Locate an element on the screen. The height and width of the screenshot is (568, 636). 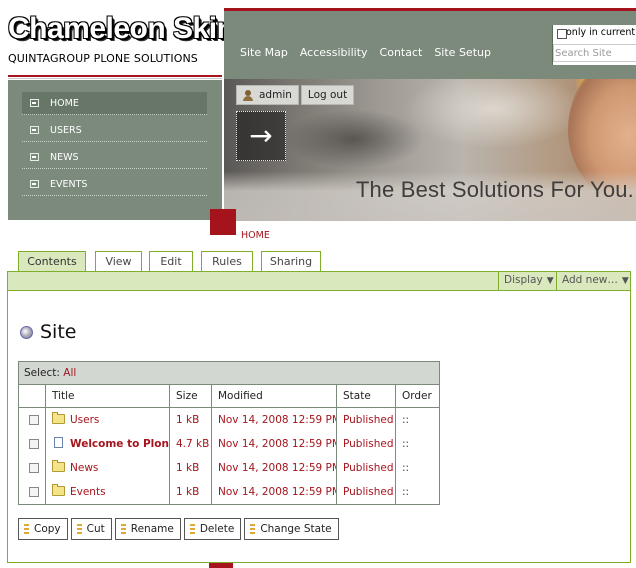
user-name: admin is located at coordinates (275, 95).